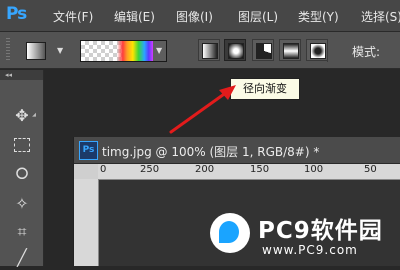 The image size is (400, 270). I want to click on mode-label: 模式:, so click(366, 52).